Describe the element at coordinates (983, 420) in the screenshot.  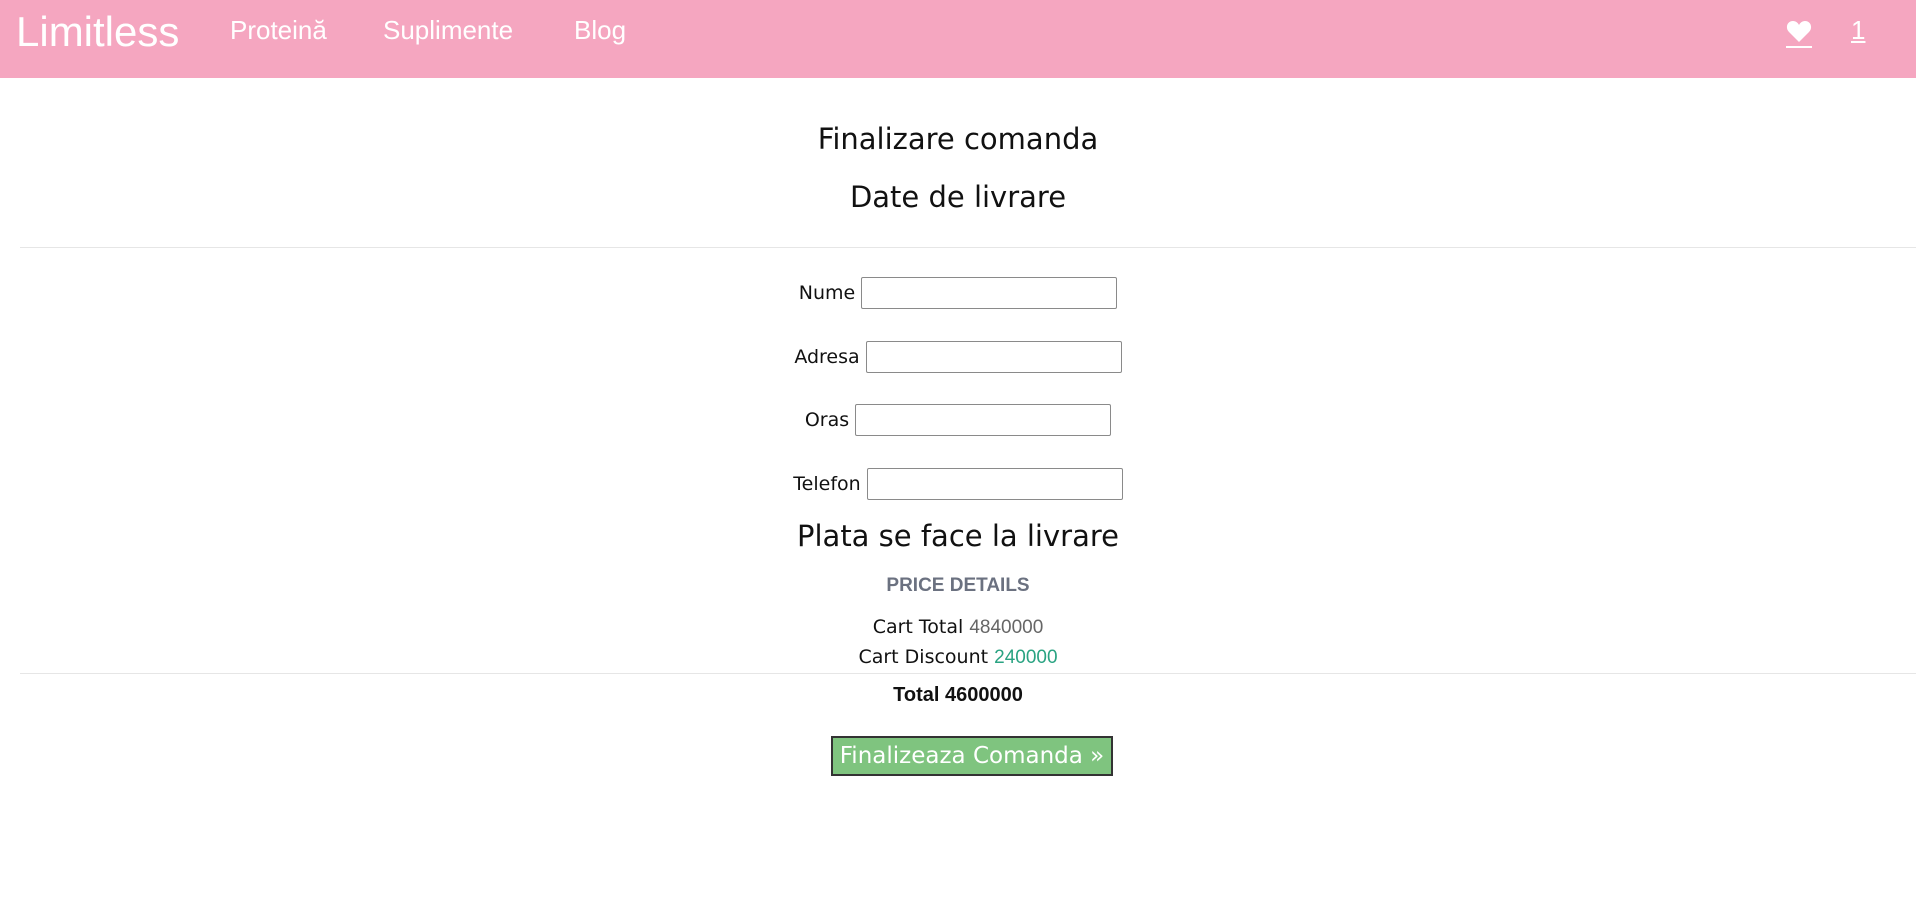
I see `city-input` at that location.